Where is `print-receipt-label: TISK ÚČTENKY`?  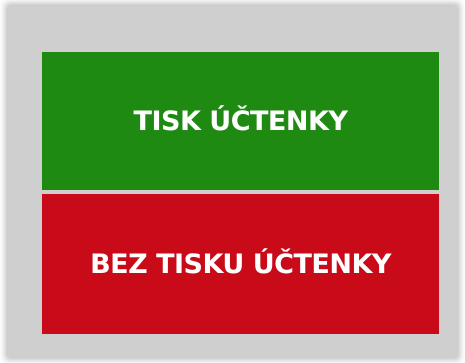 print-receipt-label: TISK ÚČTENKY is located at coordinates (240, 121).